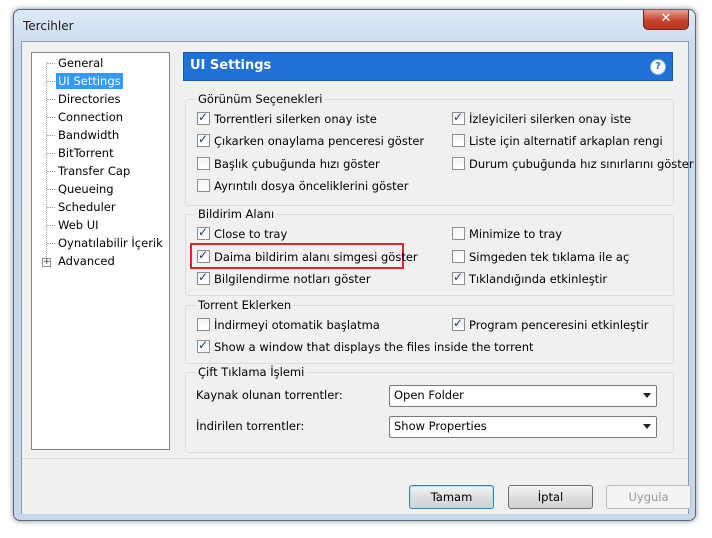  I want to click on activate-on-click-checkbox: Tıklandığında etkinleştir, so click(530, 278).